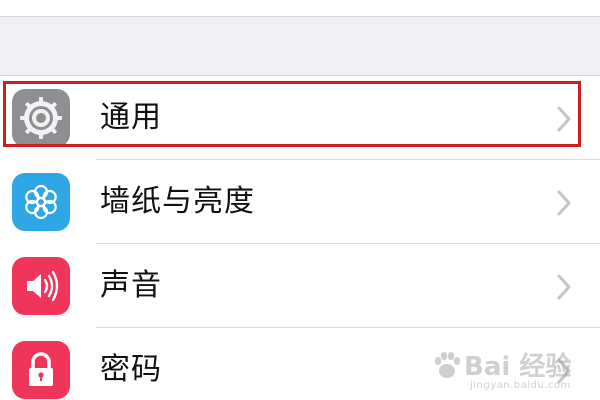 This screenshot has width=600, height=400. Describe the element at coordinates (131, 369) in the screenshot. I see `settings-row-label: 密码` at that location.